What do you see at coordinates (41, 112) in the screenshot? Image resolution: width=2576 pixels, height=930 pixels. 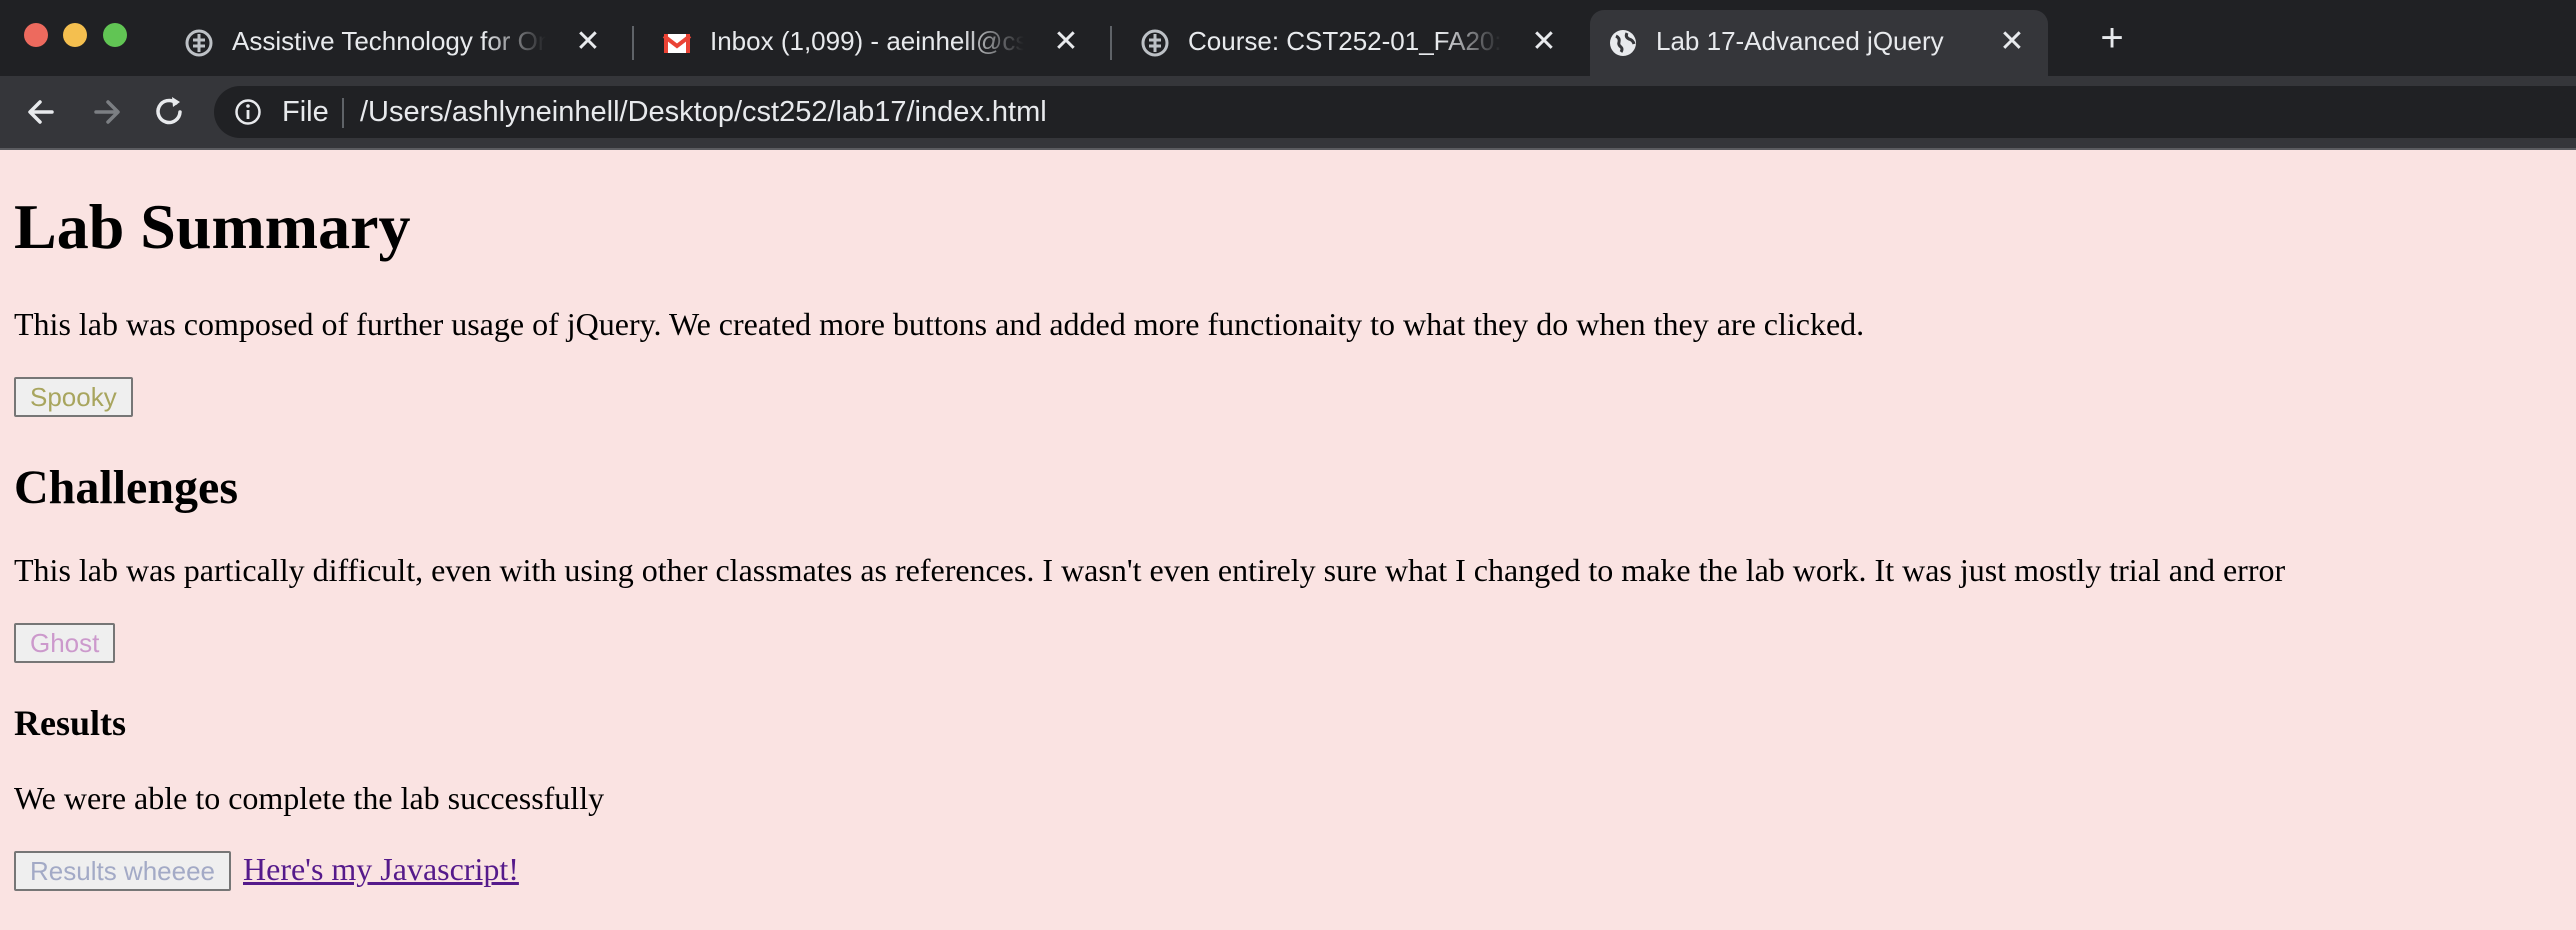 I see `back-arrow-icon` at bounding box center [41, 112].